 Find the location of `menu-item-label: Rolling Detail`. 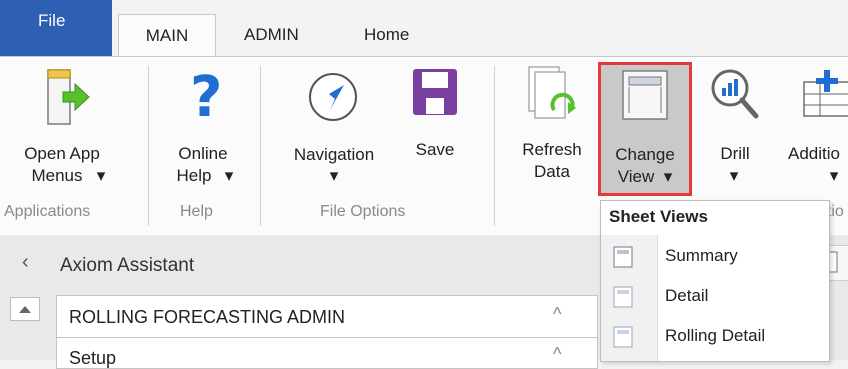

menu-item-label: Rolling Detail is located at coordinates (715, 335).